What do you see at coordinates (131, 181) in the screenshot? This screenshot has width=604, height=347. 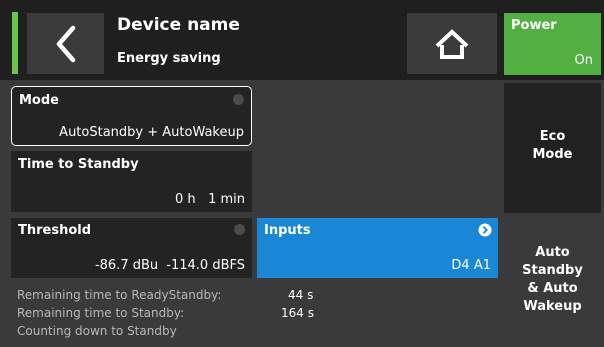 I see `time-to-standby-tile: Time to Standby 0 h 1 min` at bounding box center [131, 181].